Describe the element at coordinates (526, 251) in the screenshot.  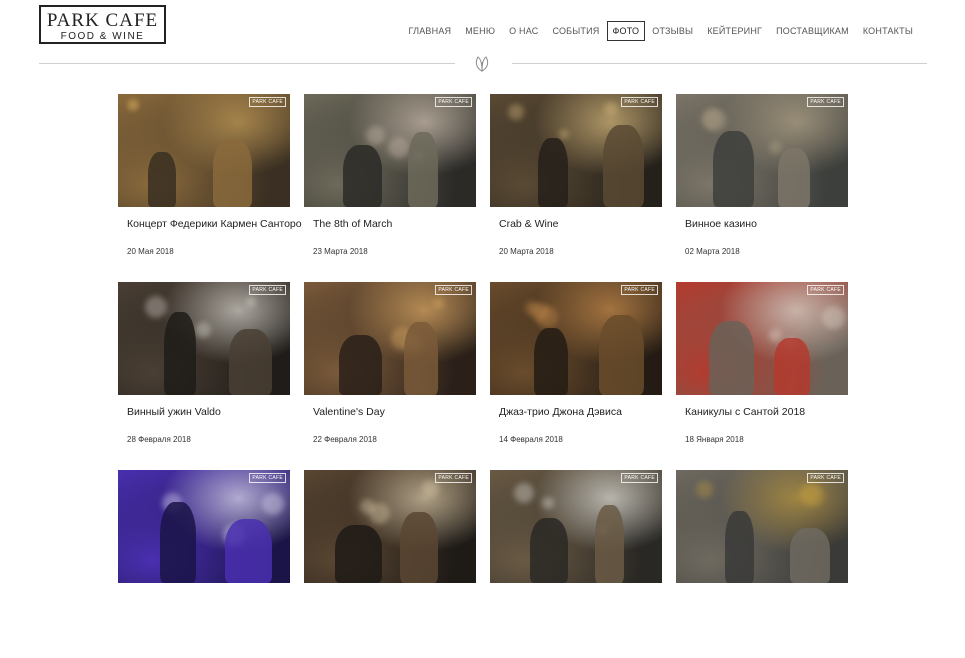
I see `album-date: 20 Марта 2018` at that location.